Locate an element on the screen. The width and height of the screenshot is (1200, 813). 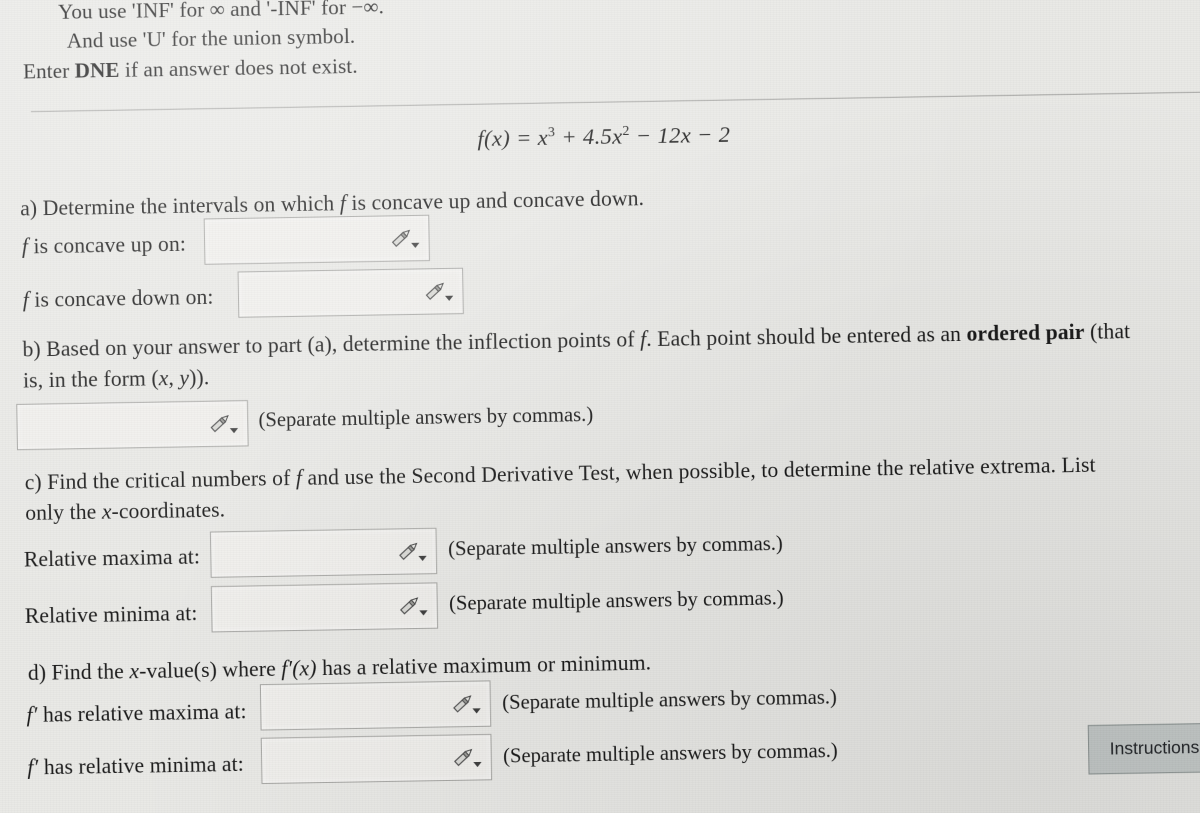
header-dne-keyword: DNE is located at coordinates (97, 71).